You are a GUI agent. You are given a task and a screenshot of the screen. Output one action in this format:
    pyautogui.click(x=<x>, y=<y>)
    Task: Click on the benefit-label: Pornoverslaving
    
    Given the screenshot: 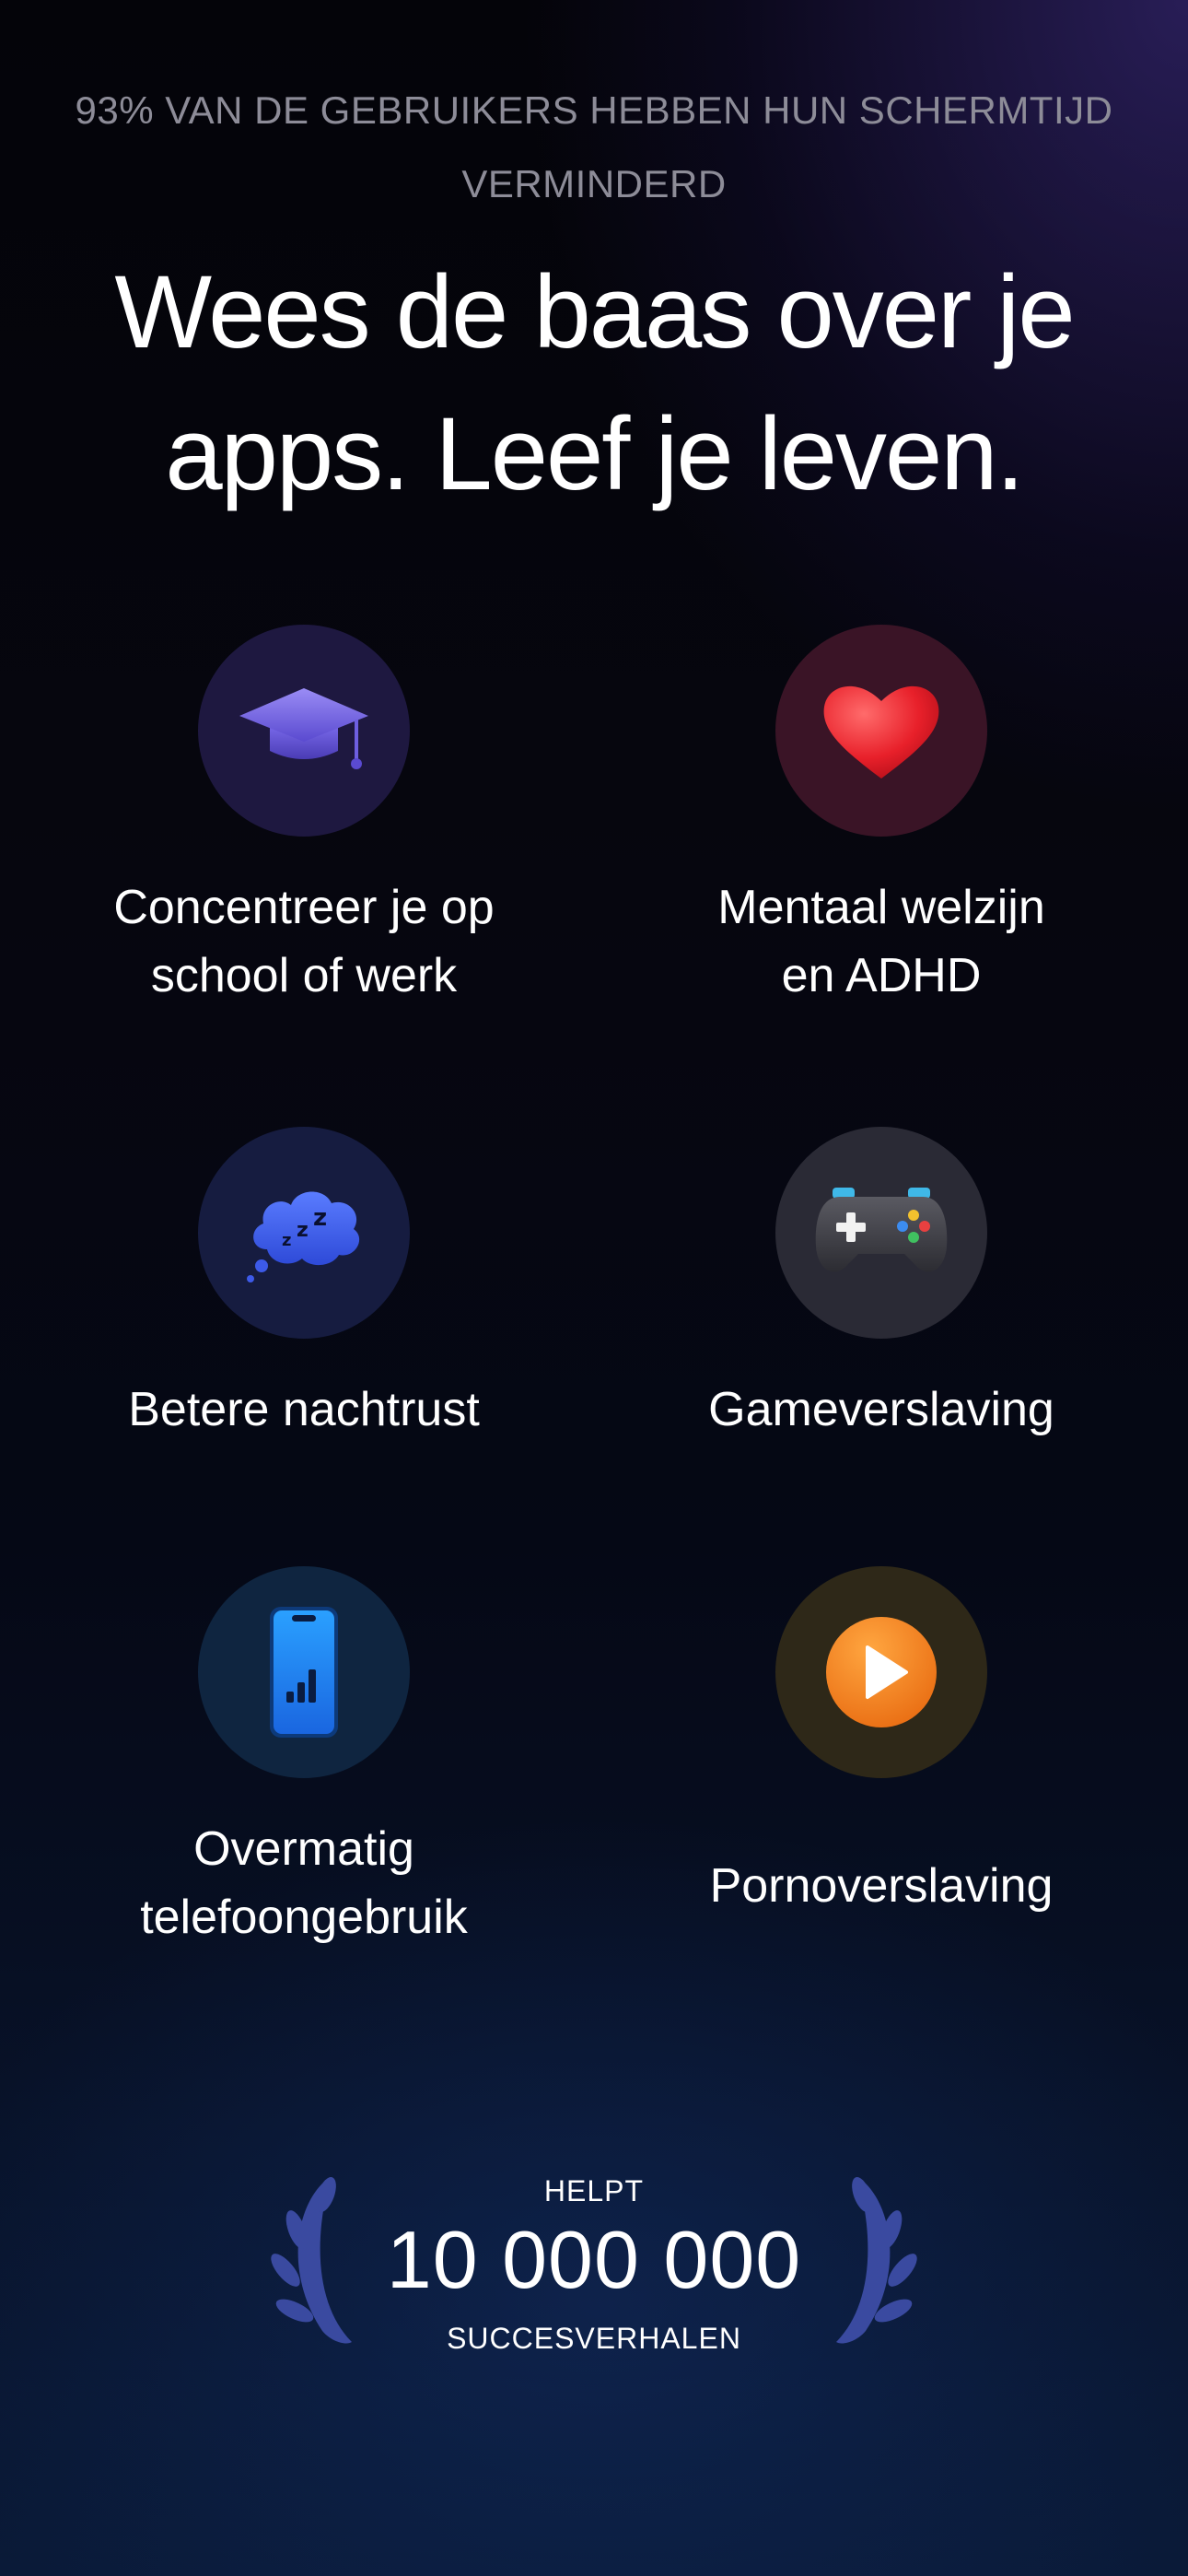 What is the action you would take?
    pyautogui.click(x=881, y=1886)
    